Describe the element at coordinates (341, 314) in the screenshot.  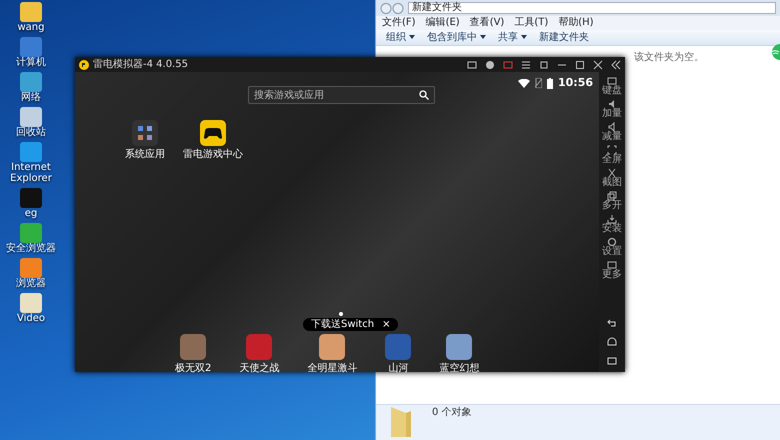
I see `page-indicator` at that location.